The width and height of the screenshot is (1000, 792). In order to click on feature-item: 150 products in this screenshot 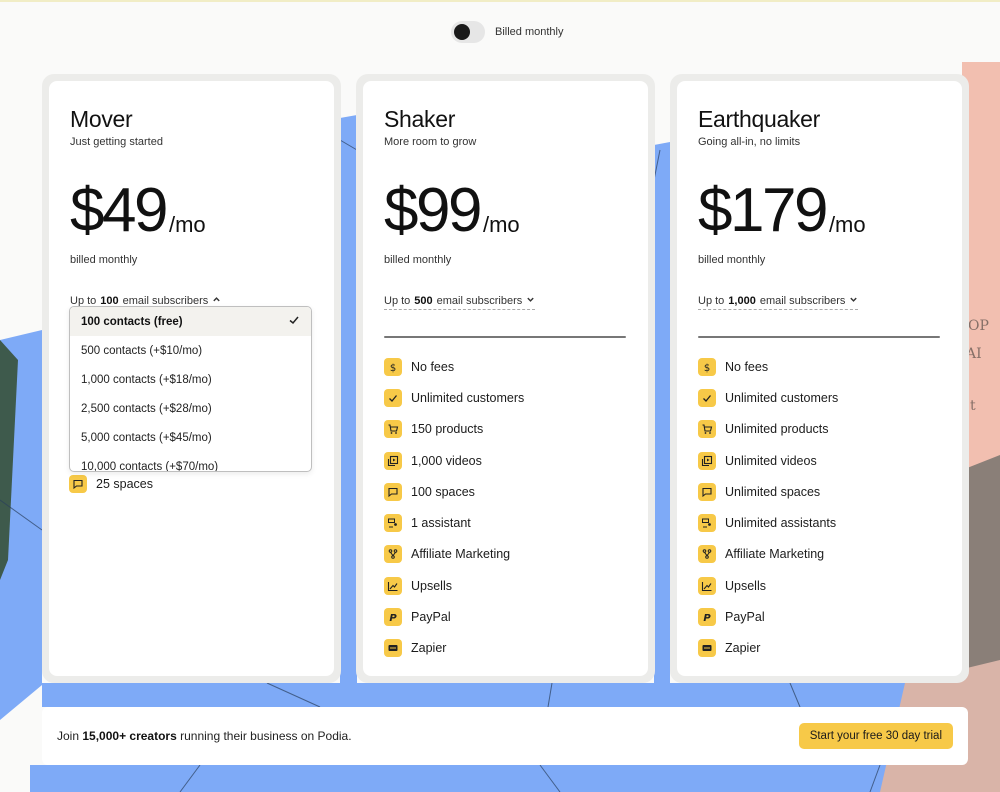, I will do `click(505, 429)`.